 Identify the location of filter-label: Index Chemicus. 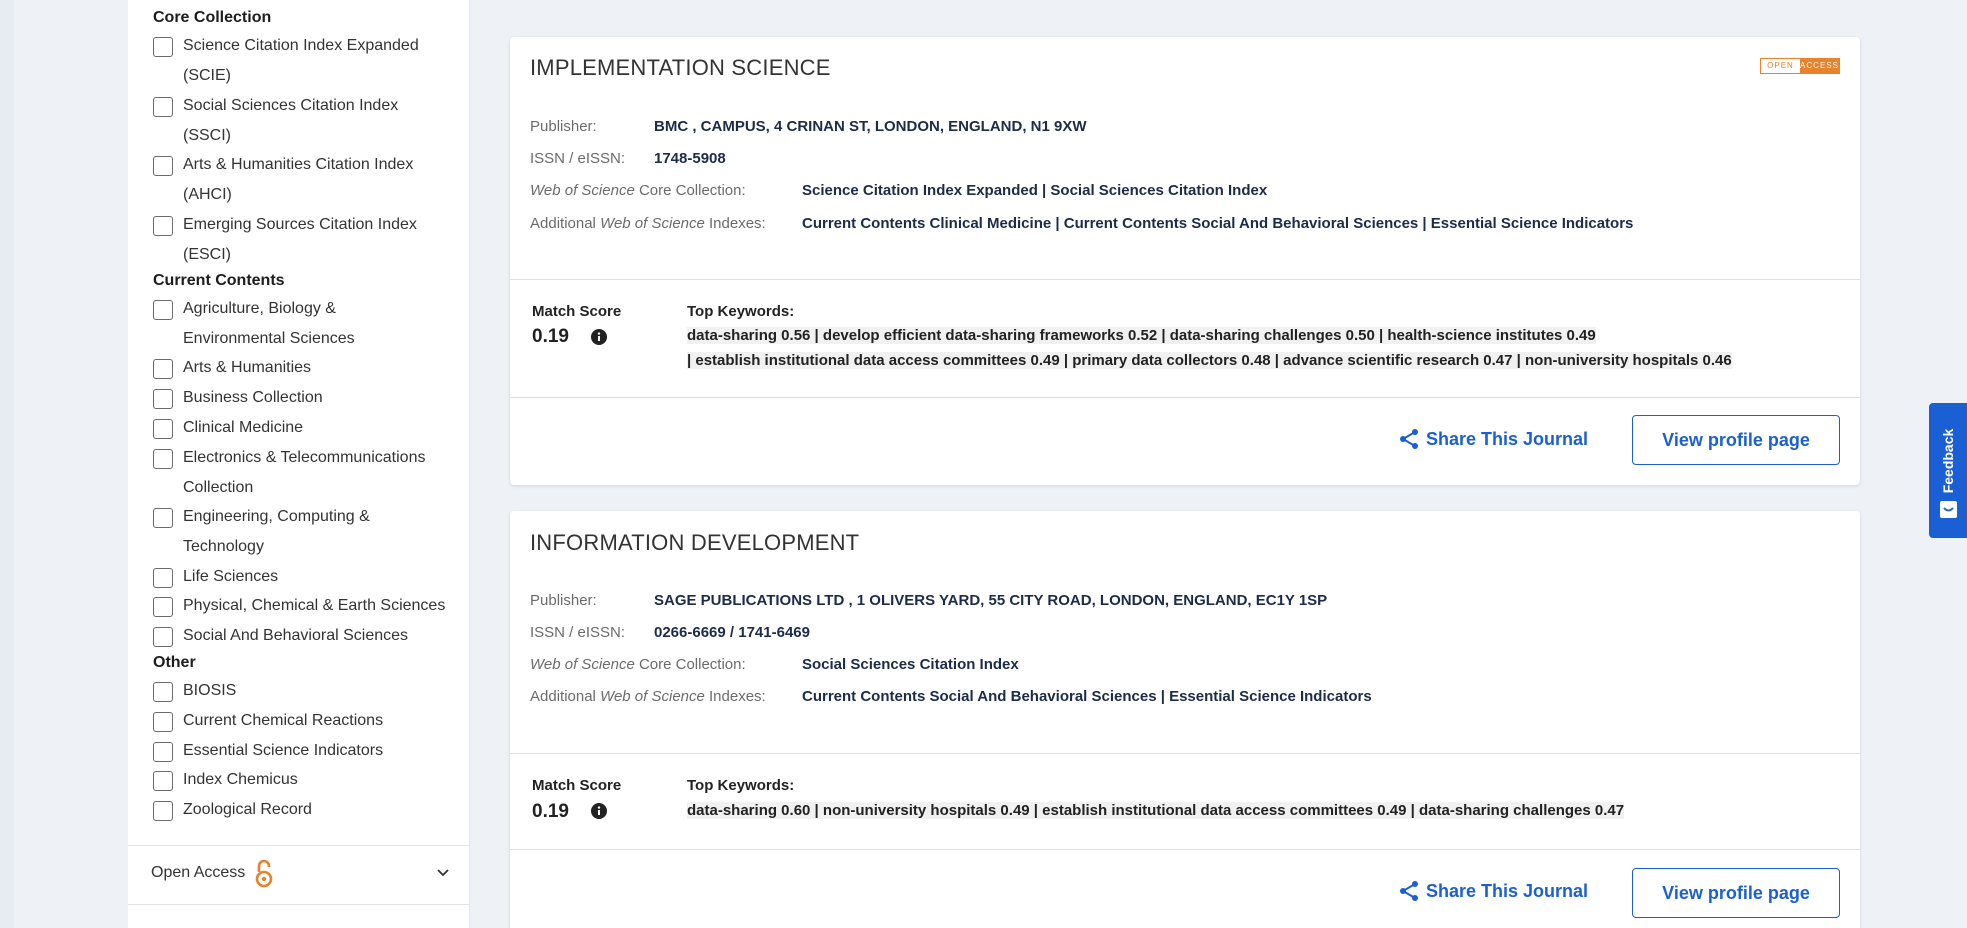
(240, 779).